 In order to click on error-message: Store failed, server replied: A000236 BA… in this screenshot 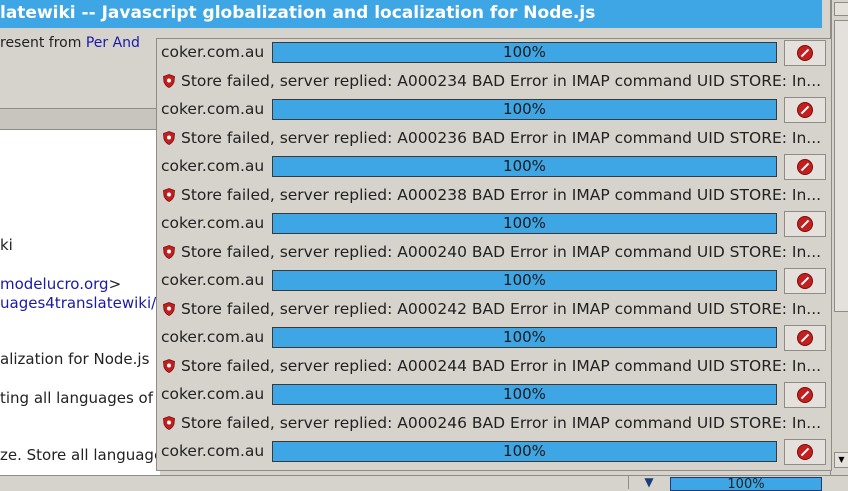, I will do `click(501, 138)`.